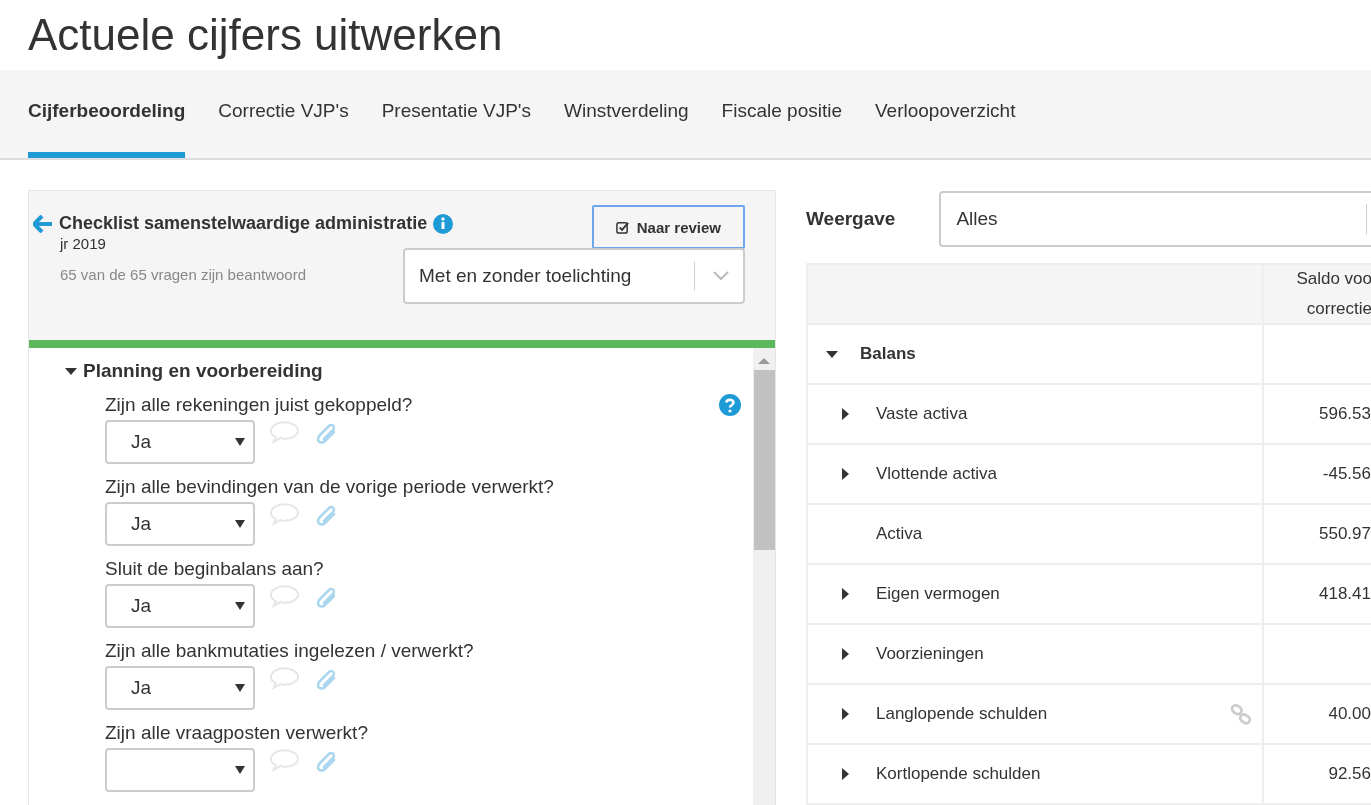 The image size is (1371, 805). Describe the element at coordinates (668, 227) in the screenshot. I see `review-button: Naar review` at that location.